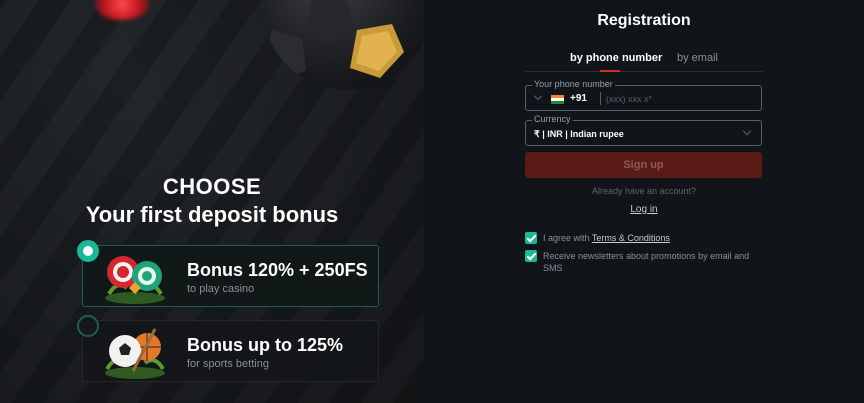 The image size is (864, 403). I want to click on country-code: +91, so click(578, 98).